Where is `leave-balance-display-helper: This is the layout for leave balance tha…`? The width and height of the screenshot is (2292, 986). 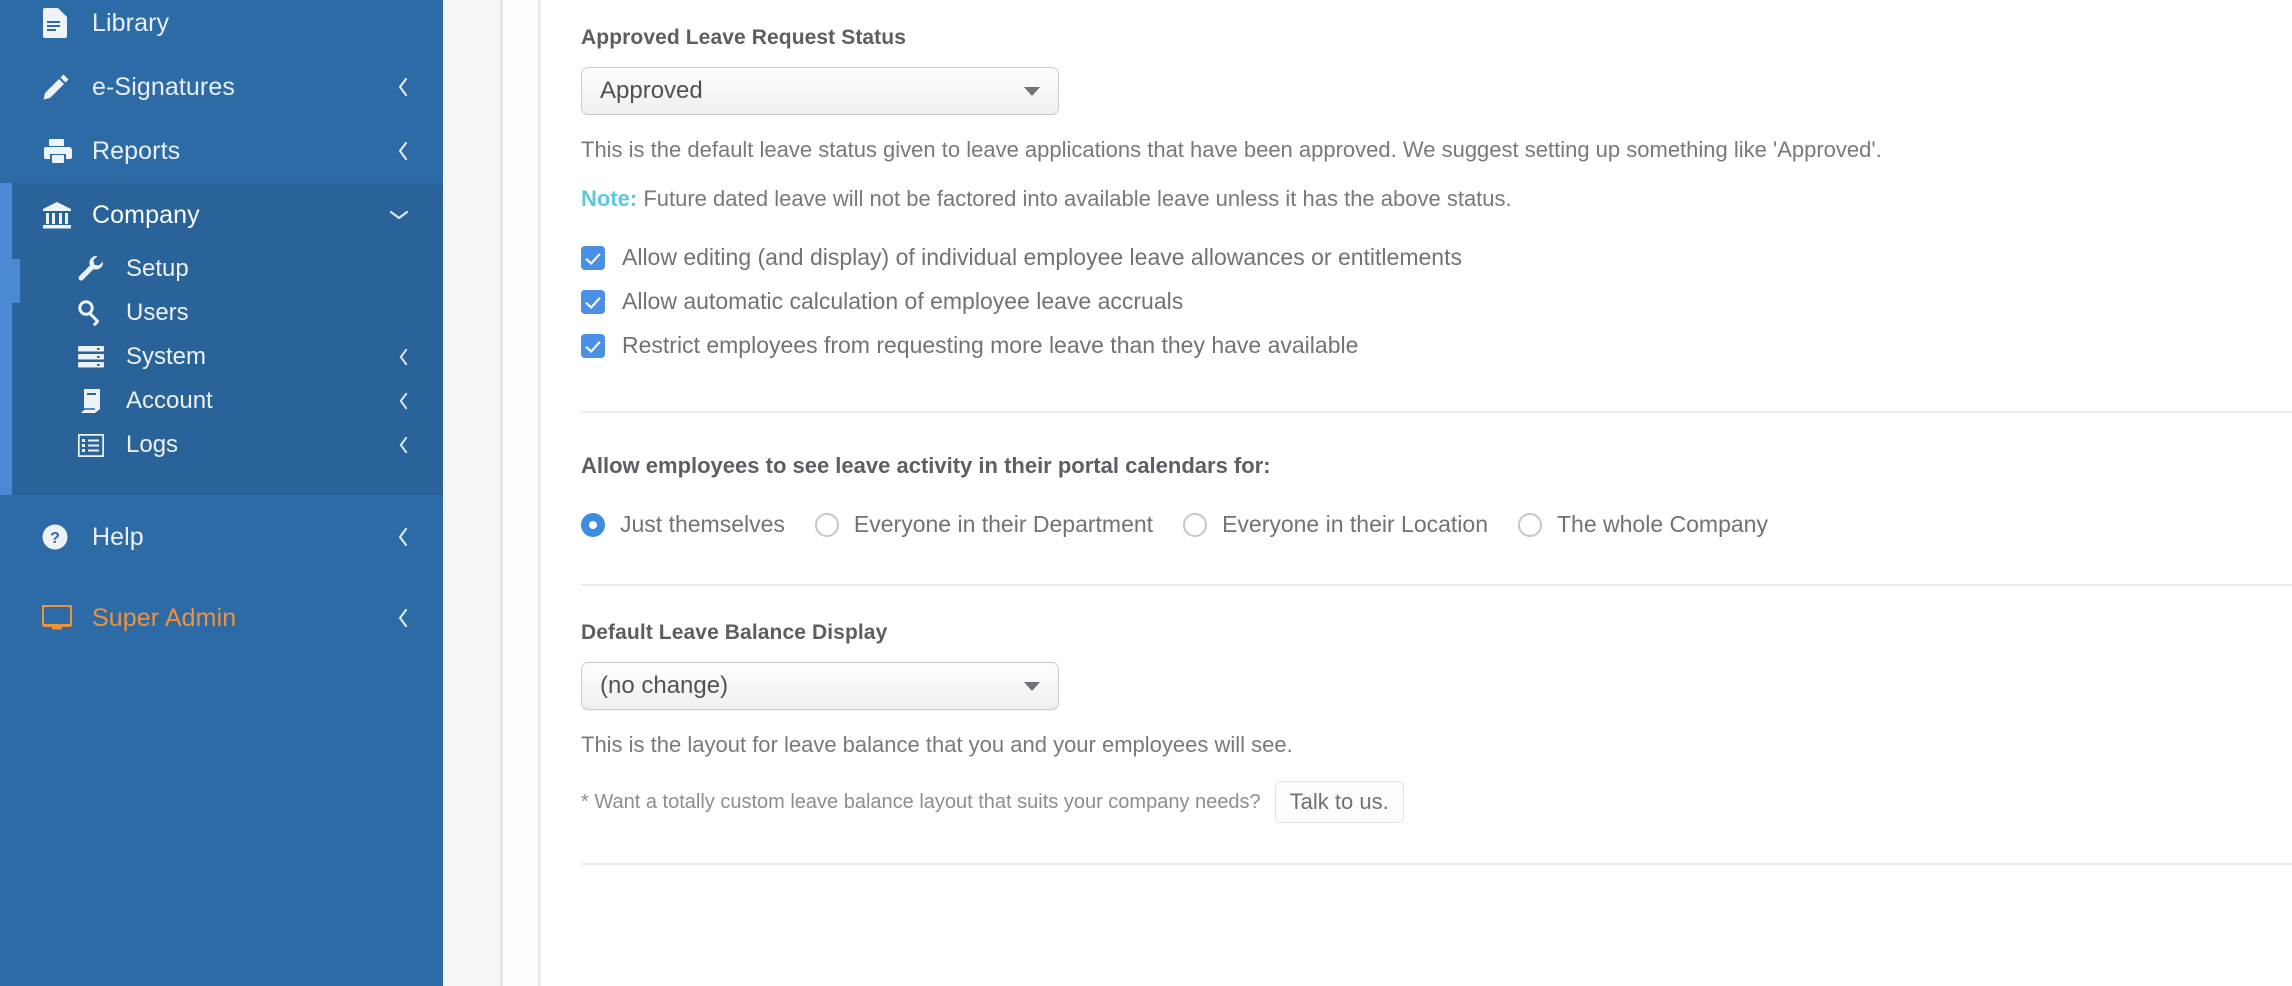
leave-balance-display-helper: This is the layout for leave balance tha… is located at coordinates (937, 745).